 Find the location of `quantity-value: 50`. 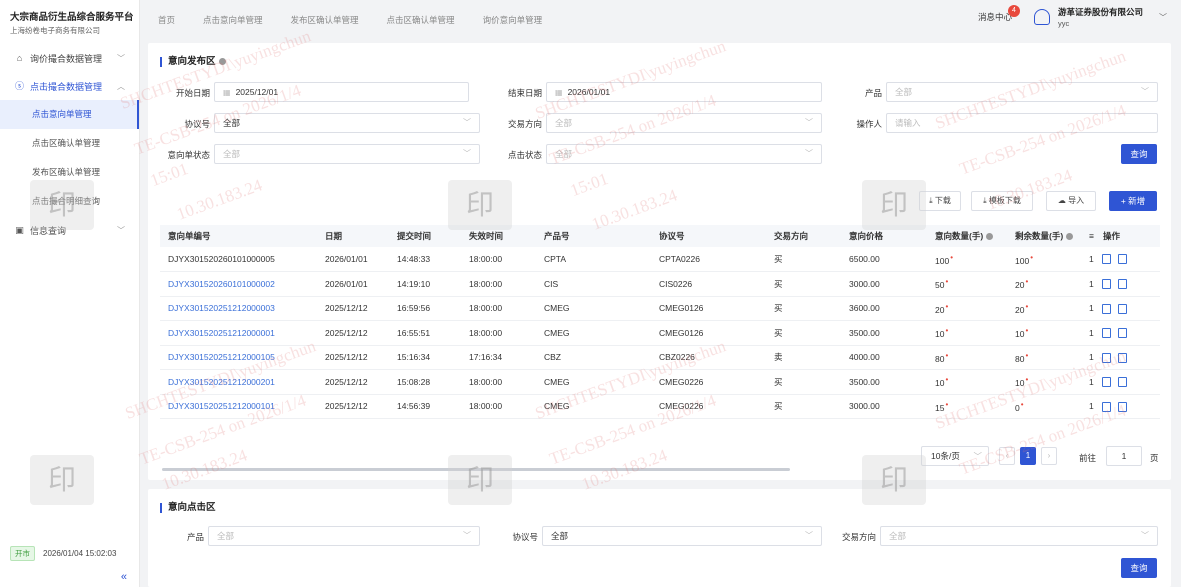

quantity-value: 50 is located at coordinates (940, 285).